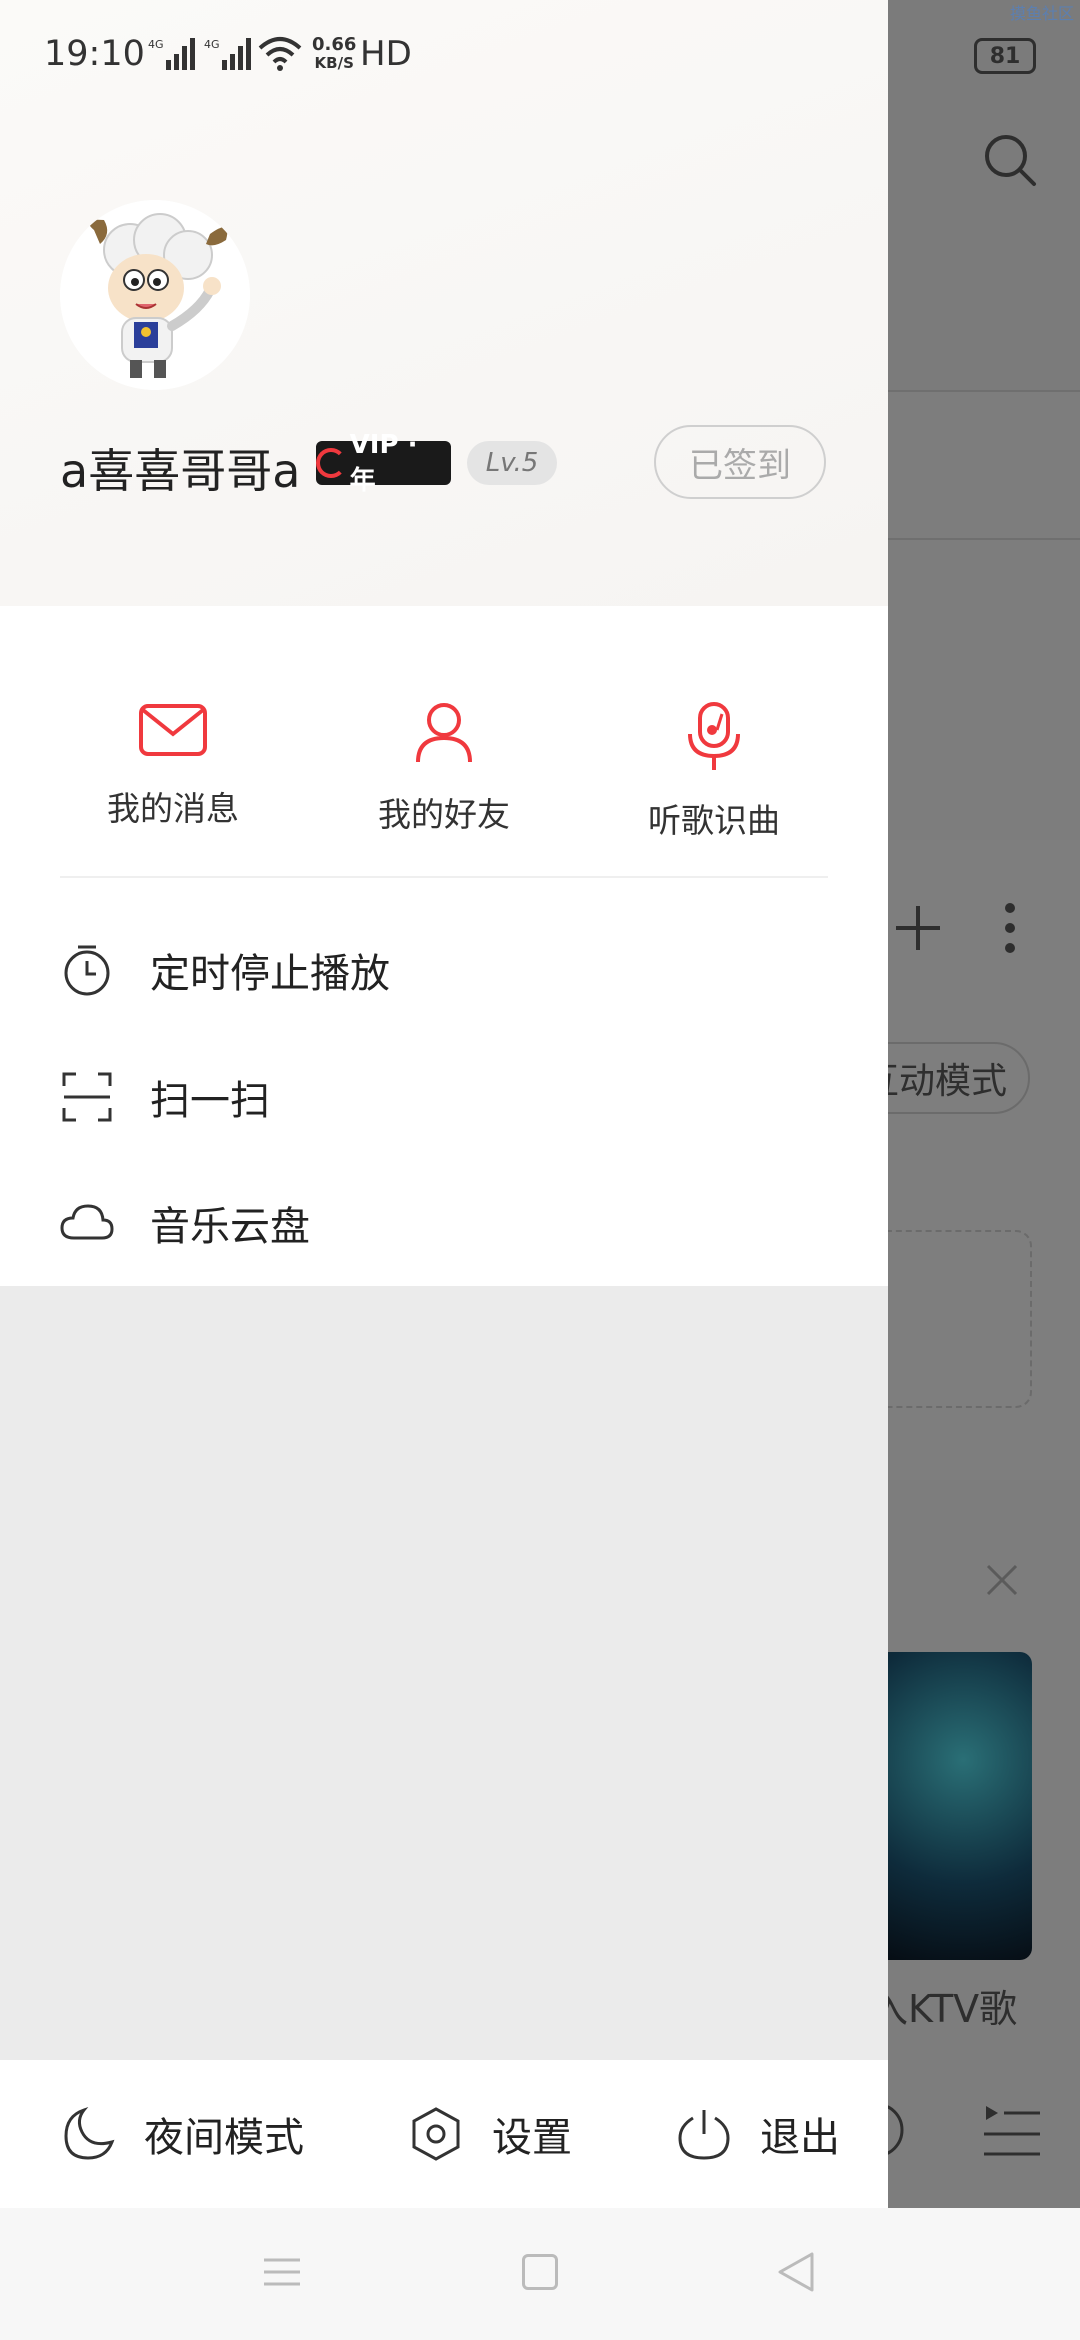  I want to click on signin-button: 已签到, so click(740, 462).